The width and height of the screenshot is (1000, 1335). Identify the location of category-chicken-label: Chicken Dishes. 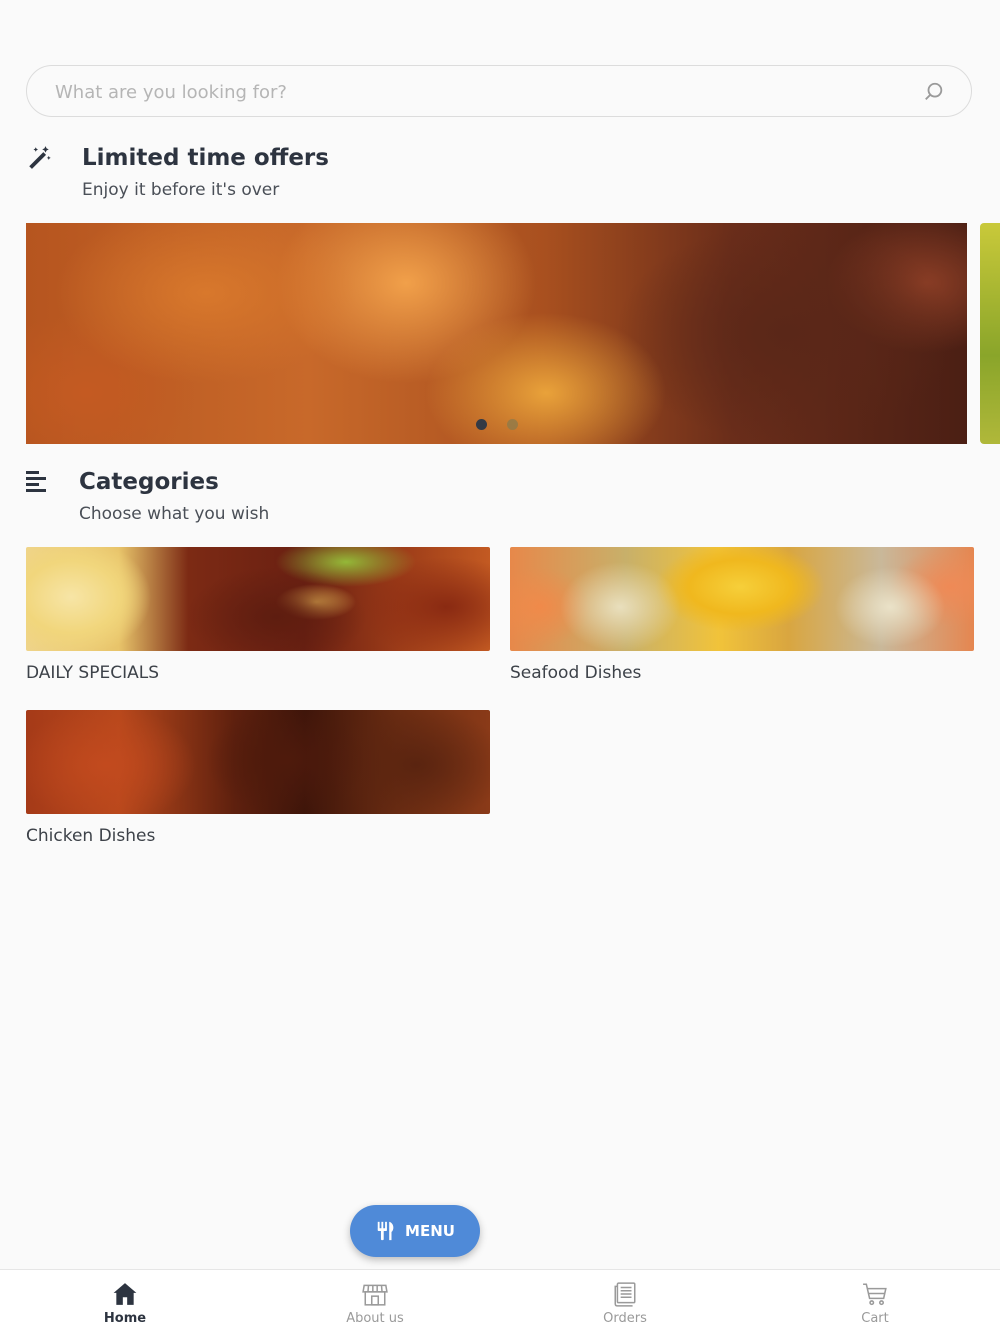
(90, 836).